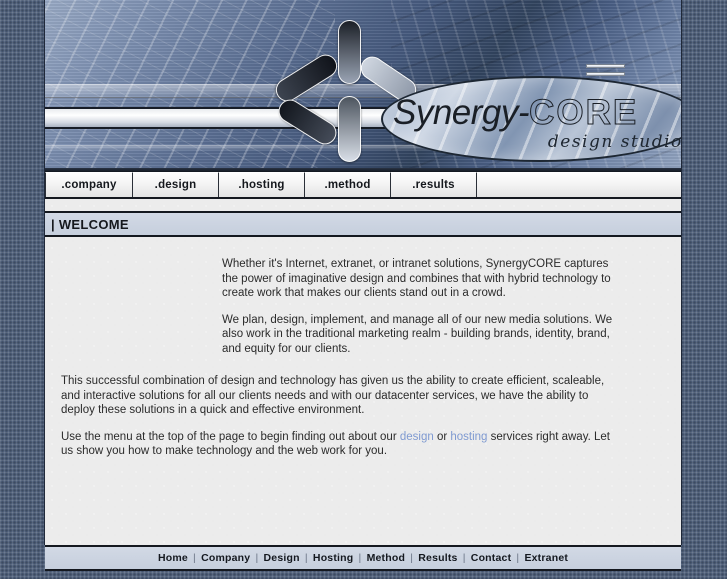  What do you see at coordinates (89, 184) in the screenshot?
I see `nav-tab-company: .company` at bounding box center [89, 184].